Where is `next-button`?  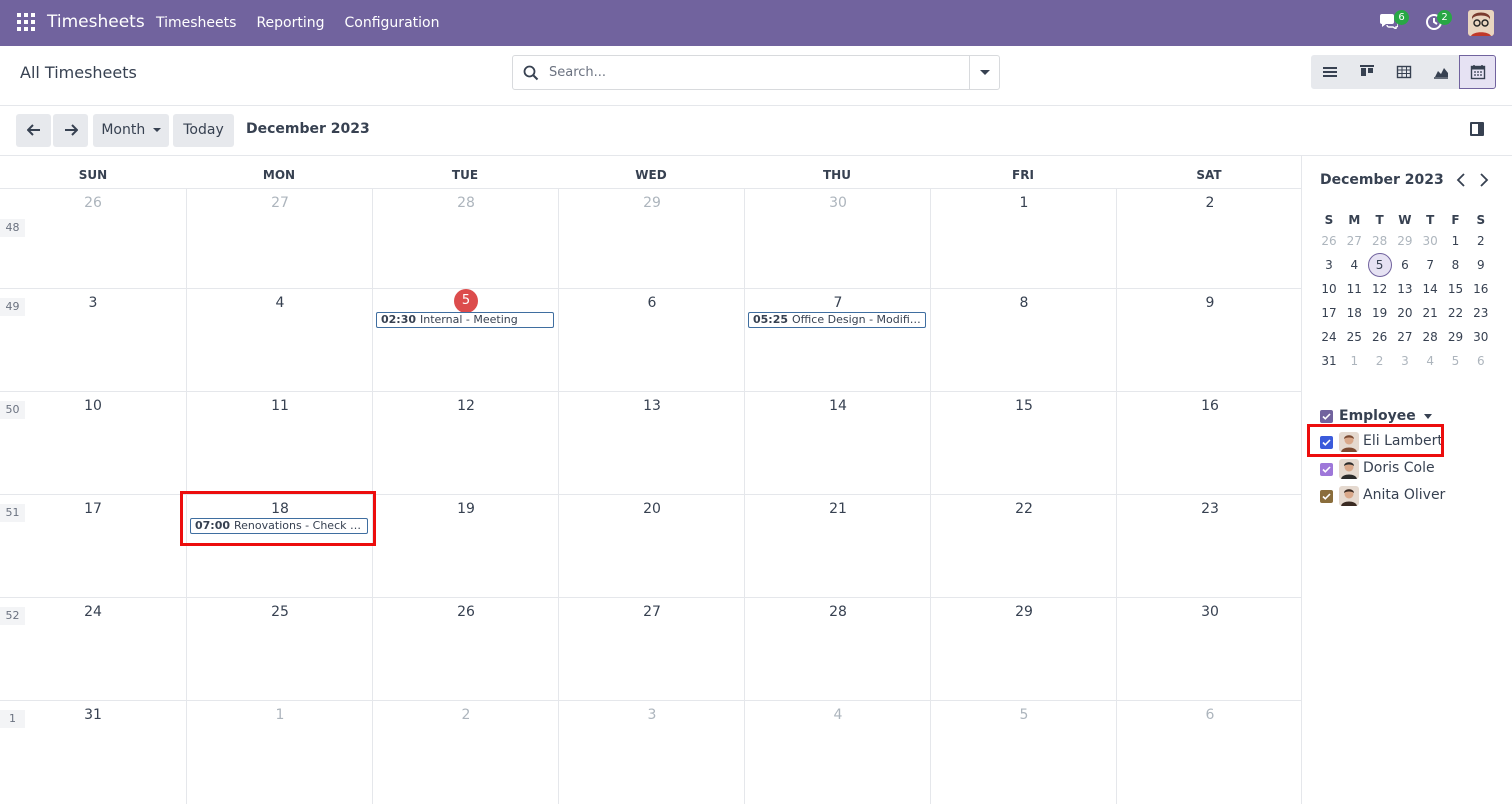
next-button is located at coordinates (70, 130).